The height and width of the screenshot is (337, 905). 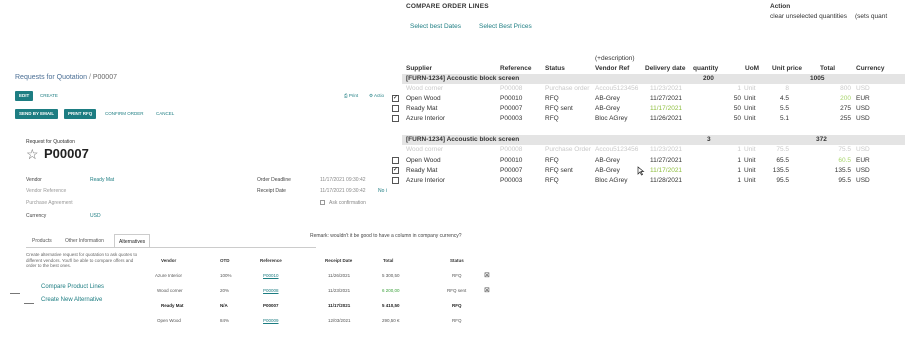 What do you see at coordinates (42, 241) in the screenshot?
I see `tab-products: Products` at bounding box center [42, 241].